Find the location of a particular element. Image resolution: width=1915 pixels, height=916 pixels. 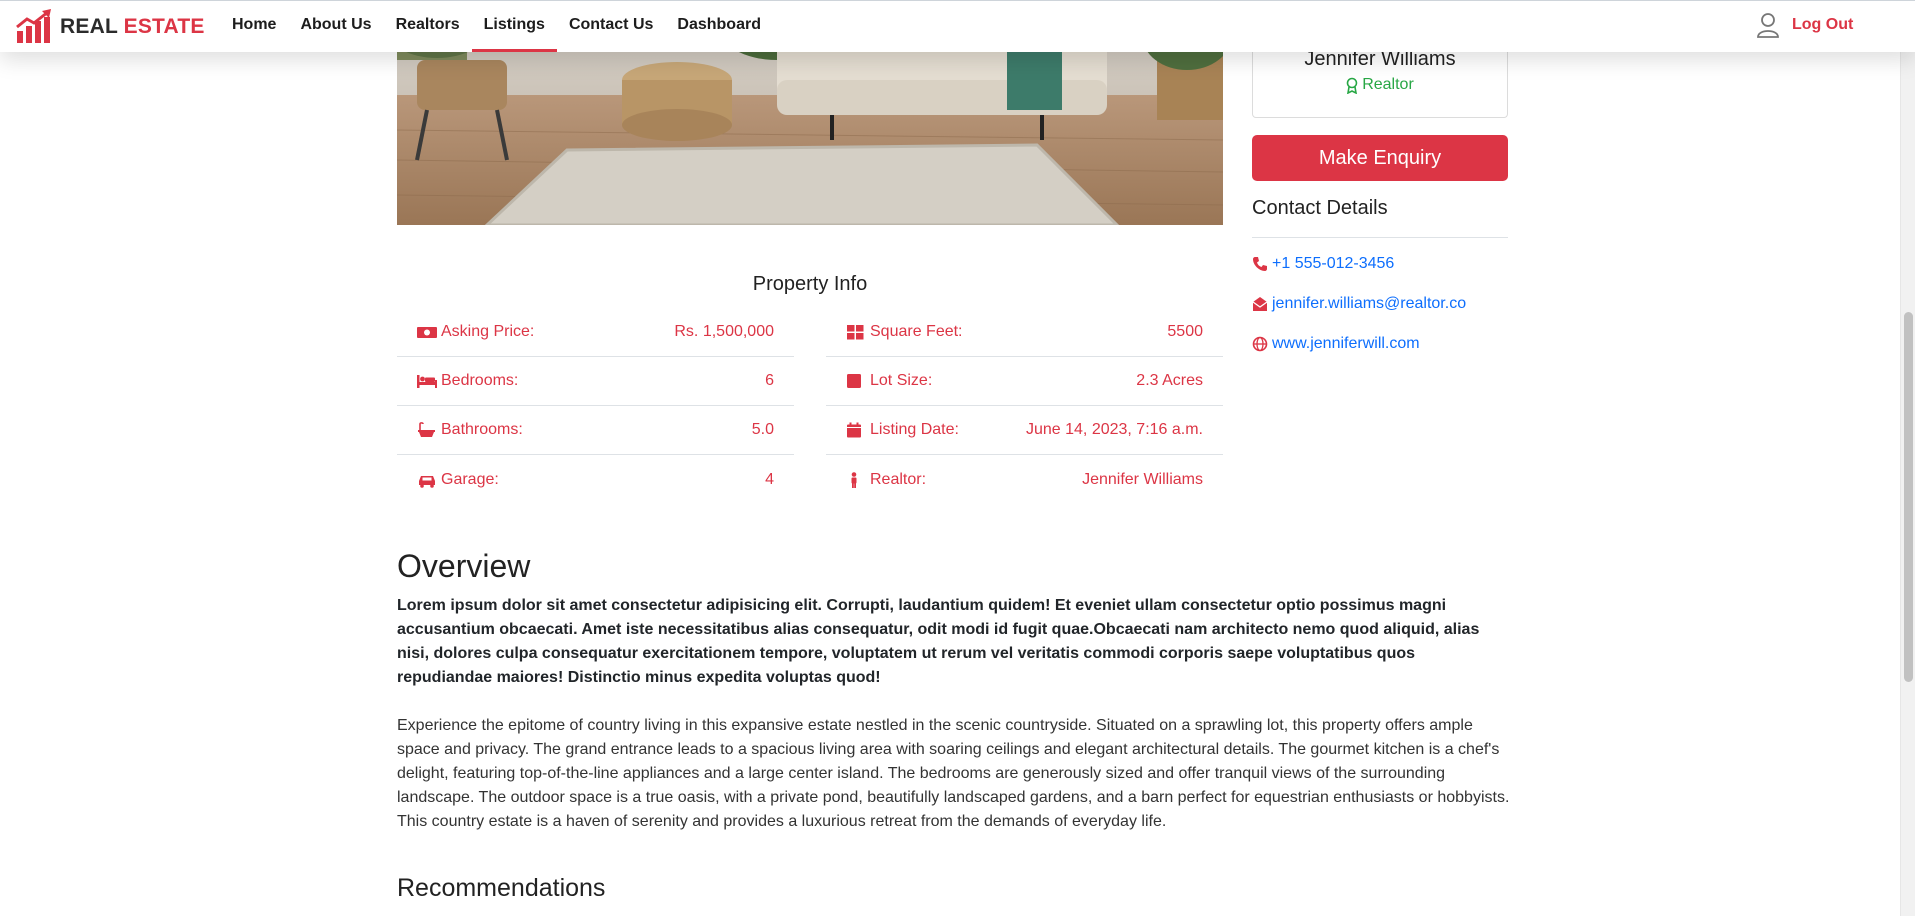

info-realtor: Realtor: Jennifer Williams is located at coordinates (1024, 479).